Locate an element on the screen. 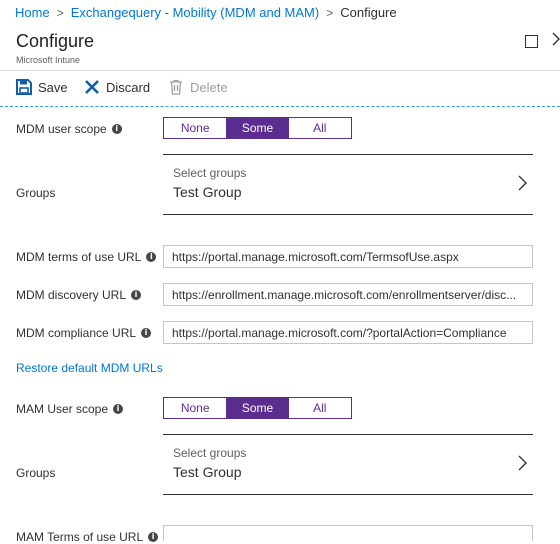  mdm-groups-picker: Select groups Test Group is located at coordinates (348, 184).